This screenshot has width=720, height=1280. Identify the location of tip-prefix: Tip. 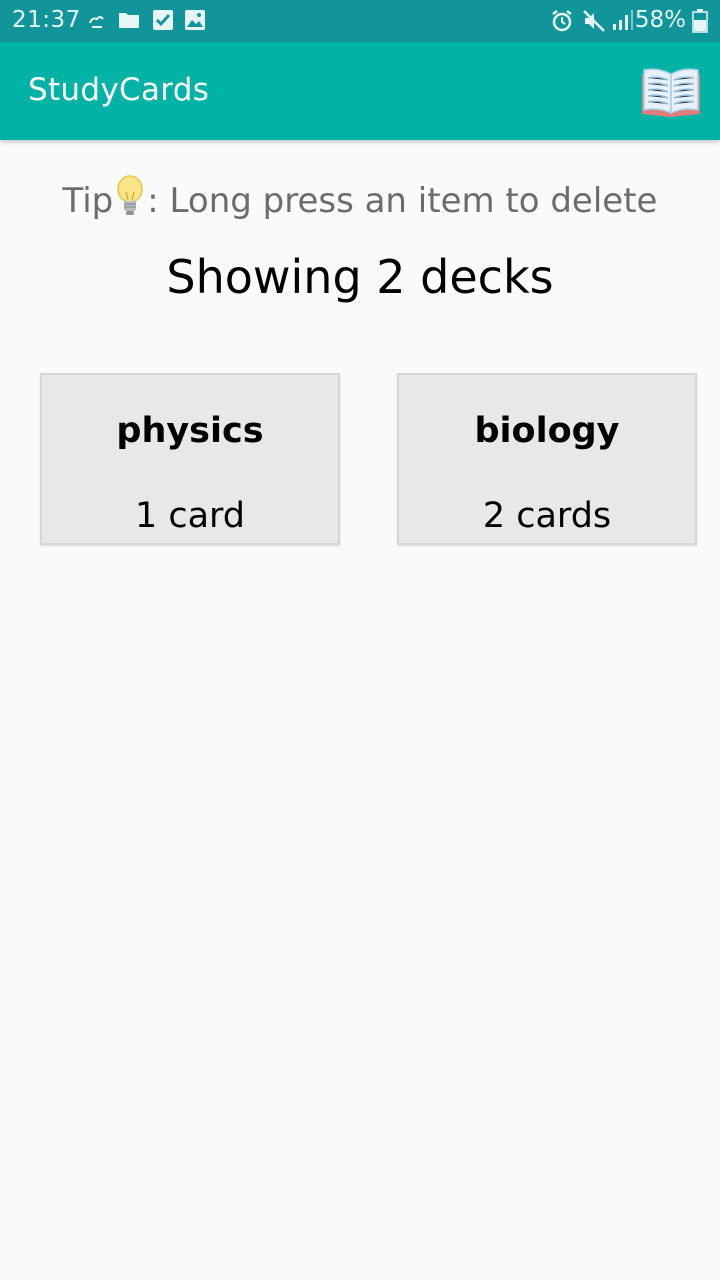
(88, 201).